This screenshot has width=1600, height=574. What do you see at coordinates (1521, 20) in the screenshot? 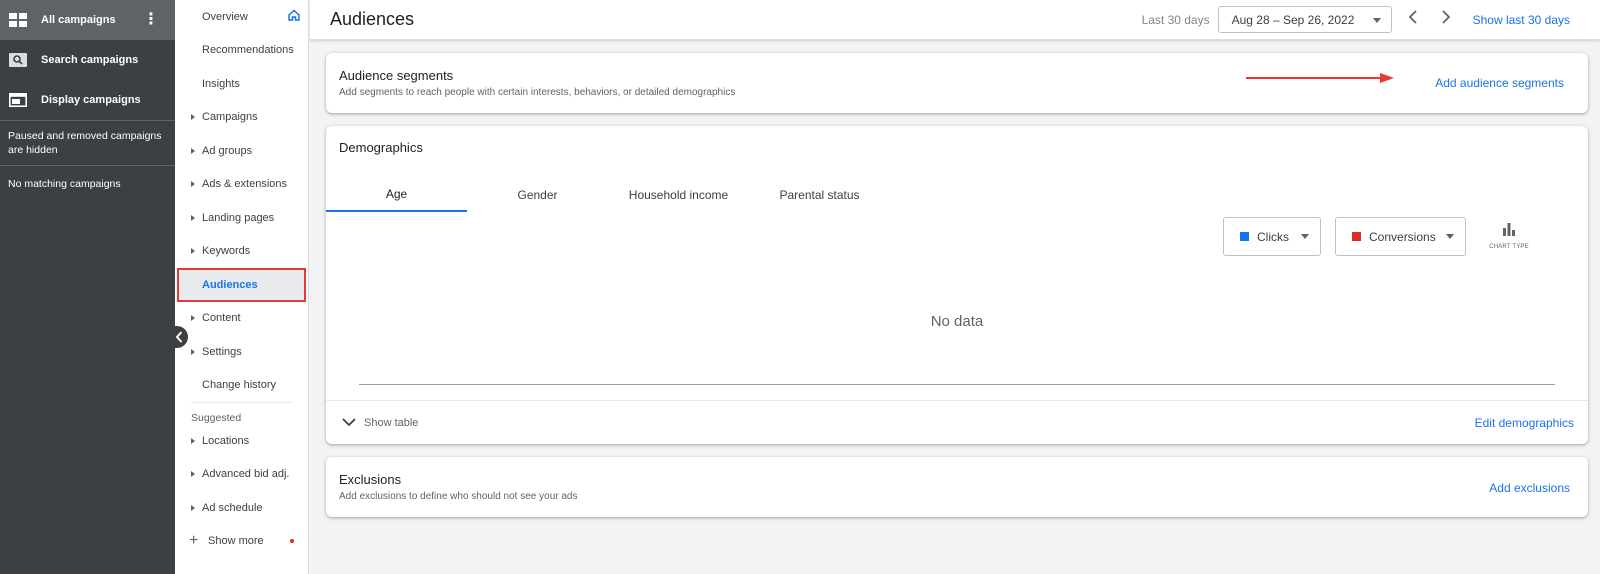
I see `show-last-30-days-link: Show last 30 days` at bounding box center [1521, 20].